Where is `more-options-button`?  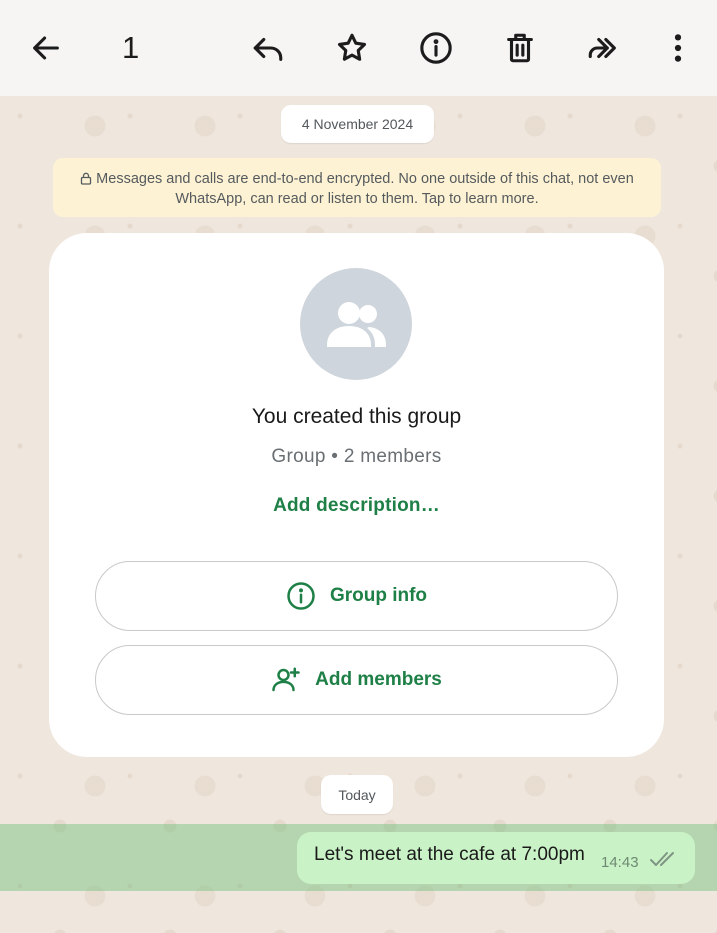 more-options-button is located at coordinates (678, 48).